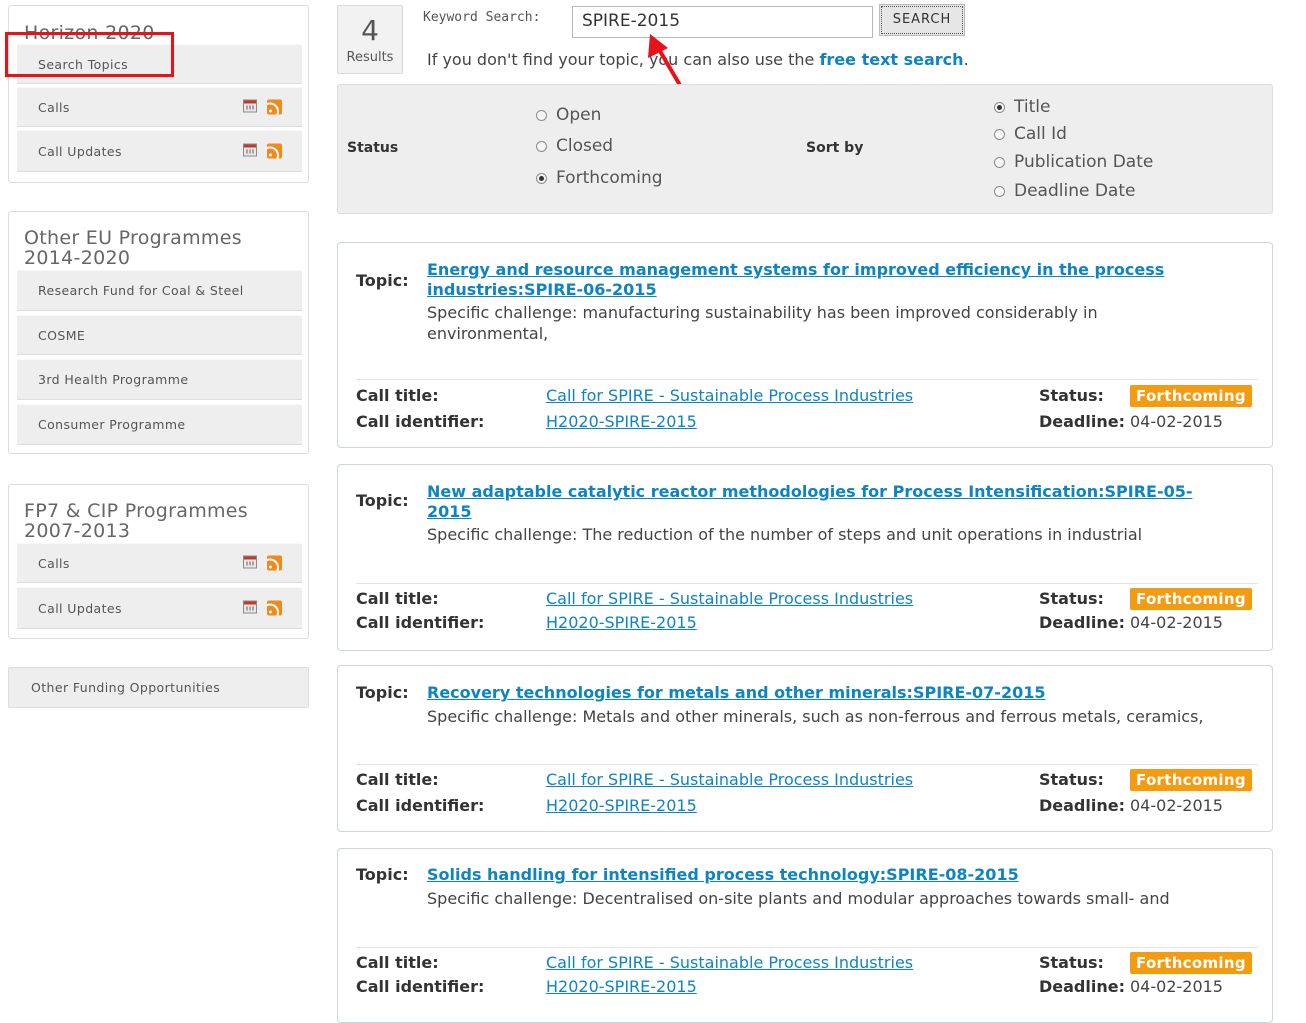 This screenshot has width=1306, height=1023. Describe the element at coordinates (1064, 191) in the screenshot. I see `sort-option-deadline-date: Deadline Date` at that location.